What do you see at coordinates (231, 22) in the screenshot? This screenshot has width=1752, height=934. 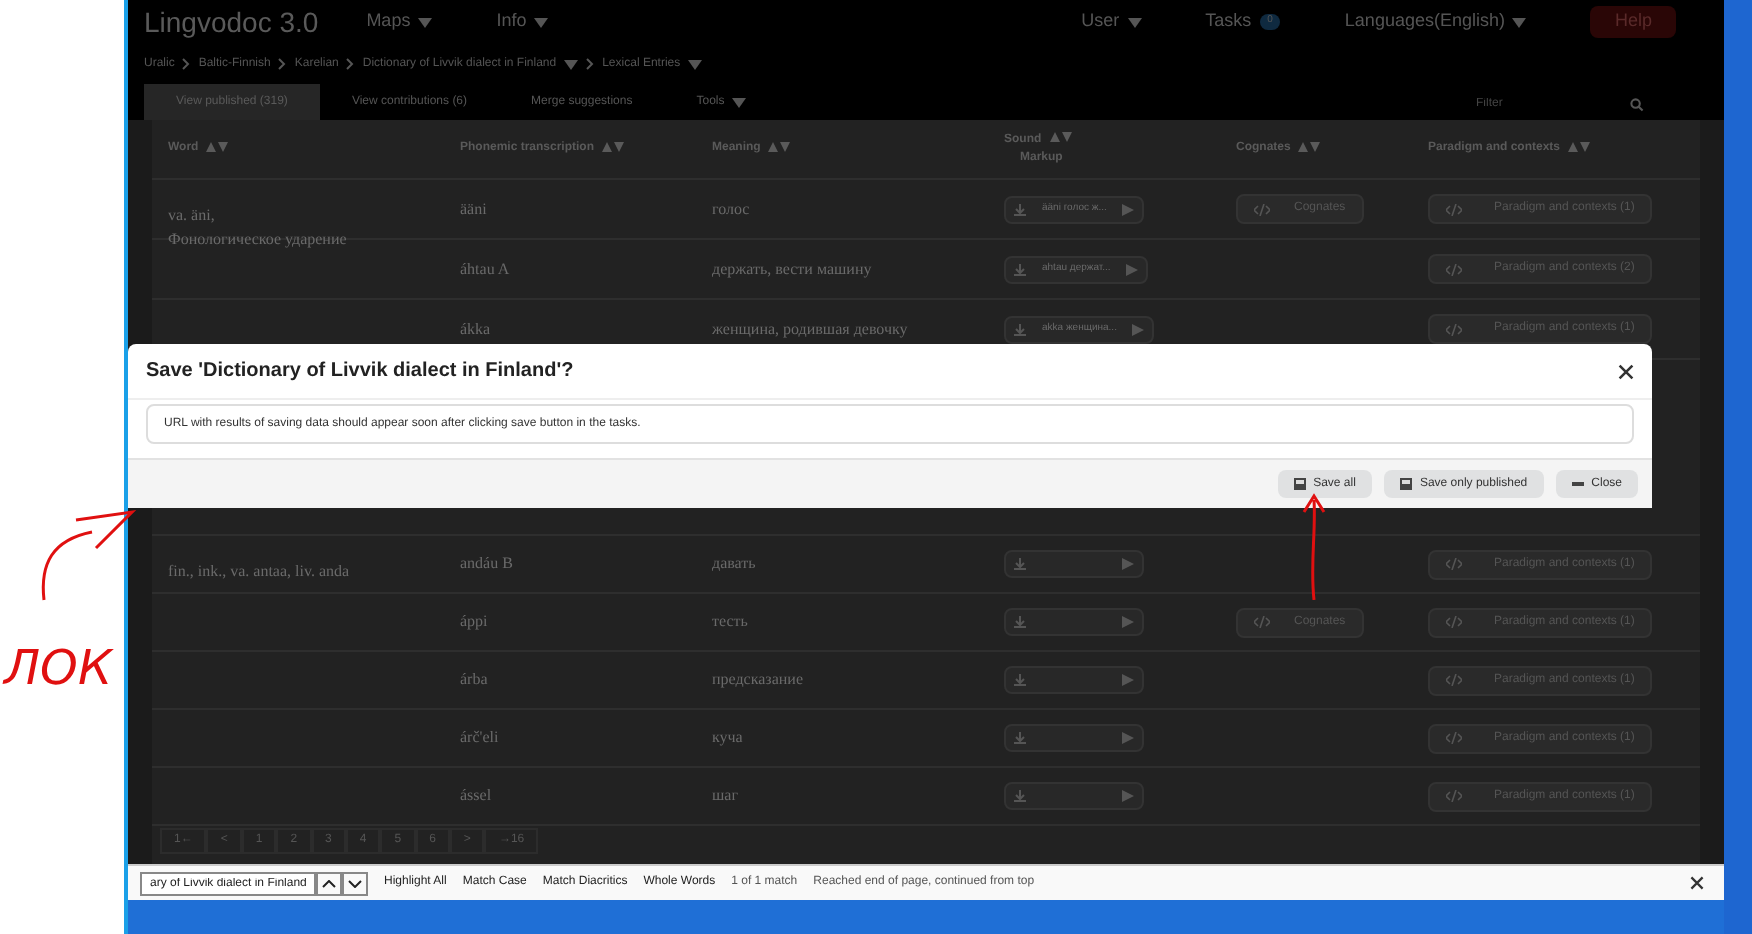 I see `brand-logo: Lingvodoc 3.0` at bounding box center [231, 22].